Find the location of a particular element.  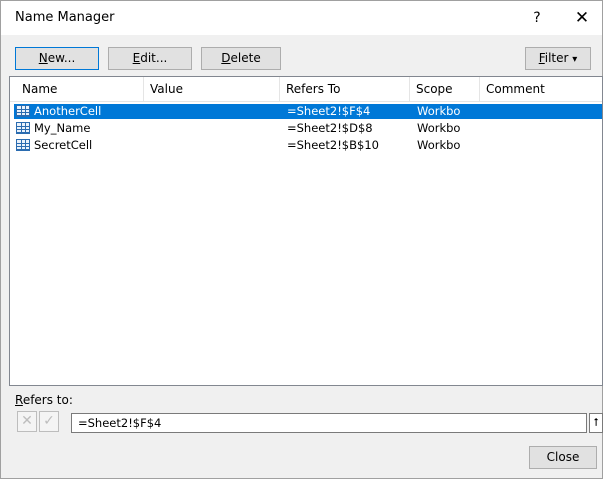

delete-button: Delete is located at coordinates (241, 58).